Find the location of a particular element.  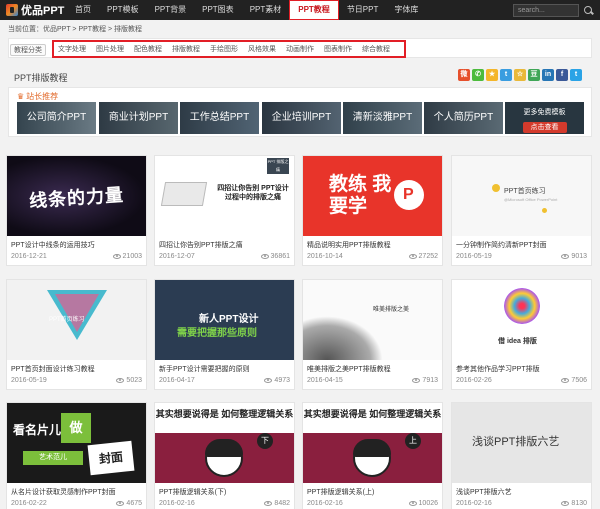

tutorial-card: 教练 我要学 精品说明实用PPT排版教程 2016-10-14 27252 is located at coordinates (372, 210).